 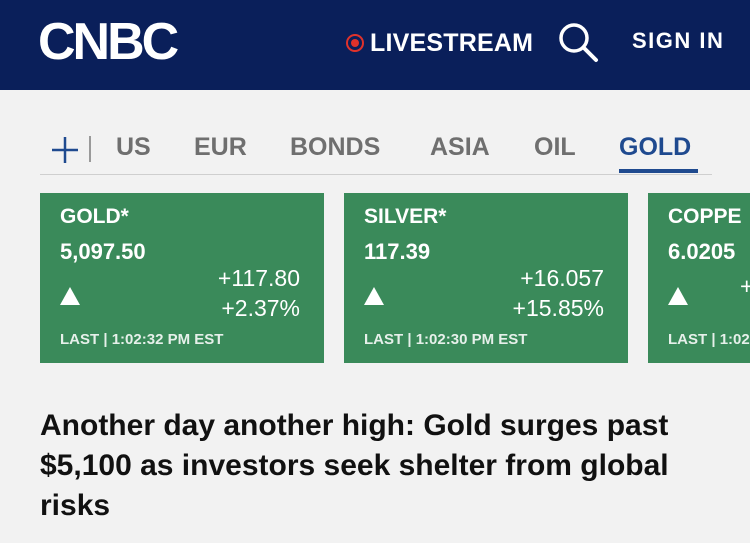 What do you see at coordinates (702, 251) in the screenshot?
I see `quote-price: 6.0205` at bounding box center [702, 251].